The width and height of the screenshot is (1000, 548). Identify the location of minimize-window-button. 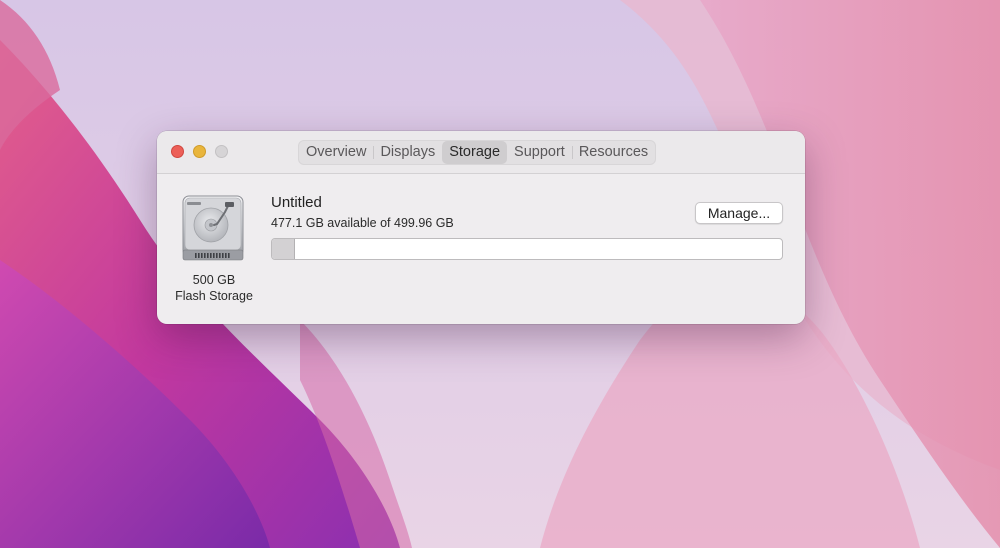
(199, 151).